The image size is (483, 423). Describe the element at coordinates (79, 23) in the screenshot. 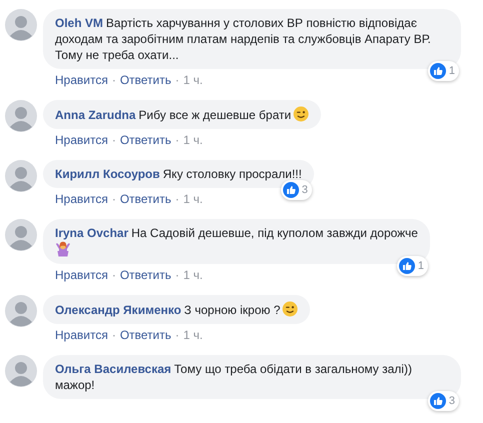

I see `author-link: Oleh VM` at that location.